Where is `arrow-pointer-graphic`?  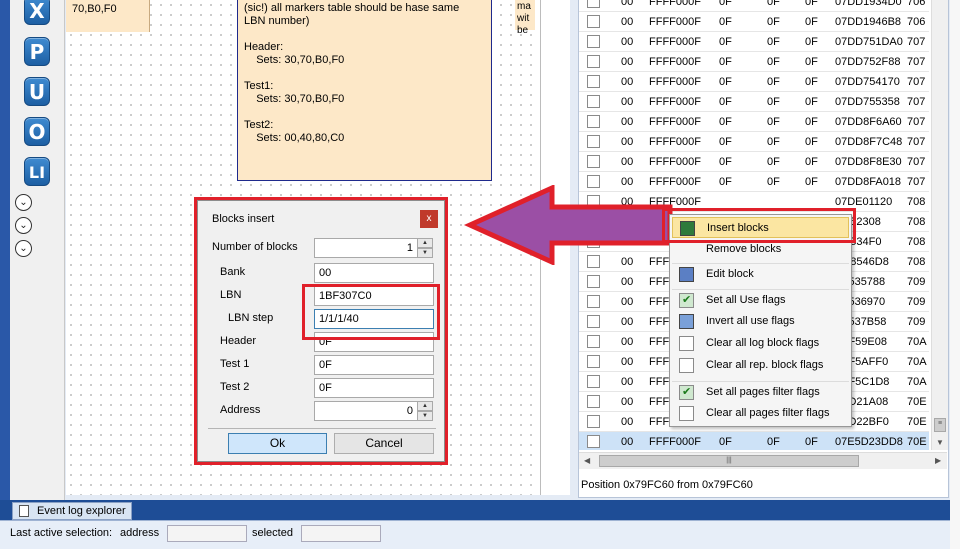 arrow-pointer-graphic is located at coordinates (568, 225).